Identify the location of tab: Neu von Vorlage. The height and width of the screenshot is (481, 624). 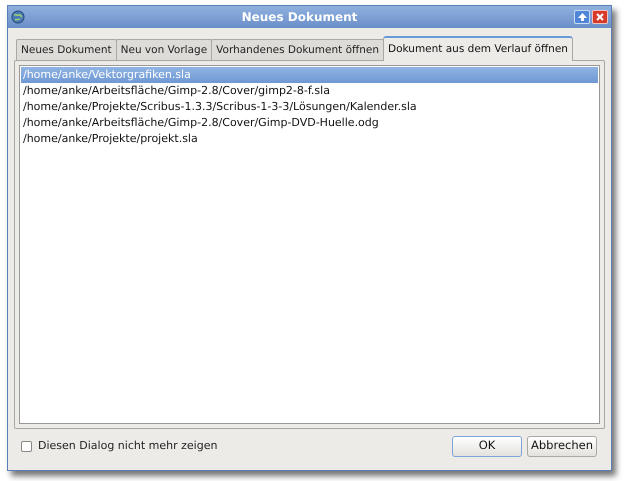
(164, 50).